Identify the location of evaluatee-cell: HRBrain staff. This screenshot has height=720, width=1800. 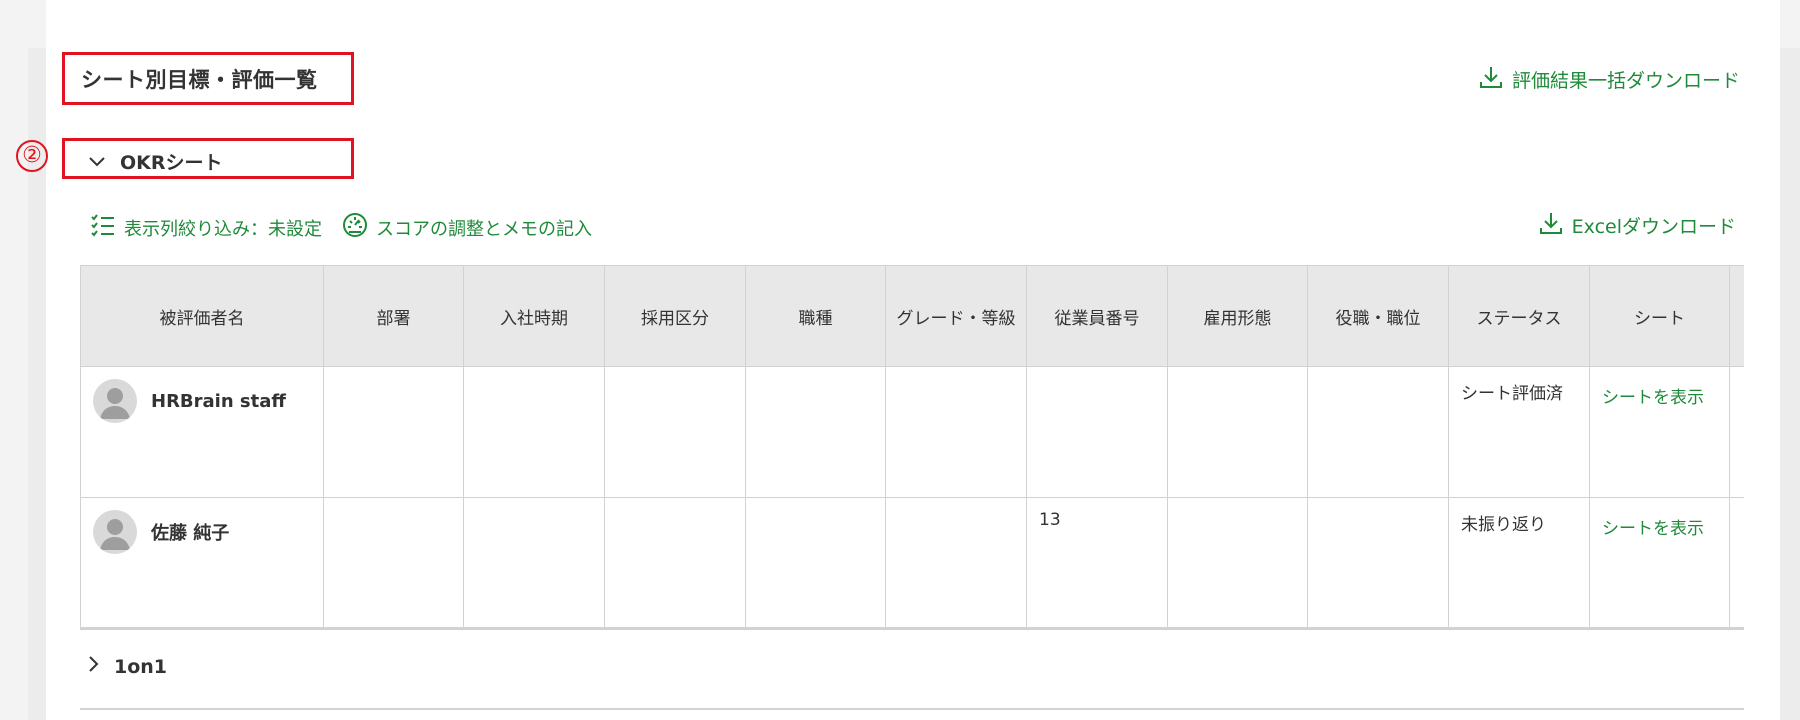
(202, 432).